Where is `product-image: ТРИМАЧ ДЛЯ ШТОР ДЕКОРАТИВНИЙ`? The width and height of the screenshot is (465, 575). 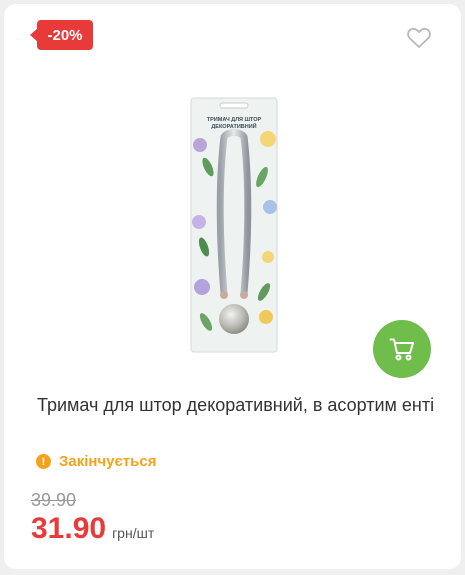
product-image: ТРИМАЧ ДЛЯ ШТОР ДЕКОРАТИВНИЙ is located at coordinates (234, 225).